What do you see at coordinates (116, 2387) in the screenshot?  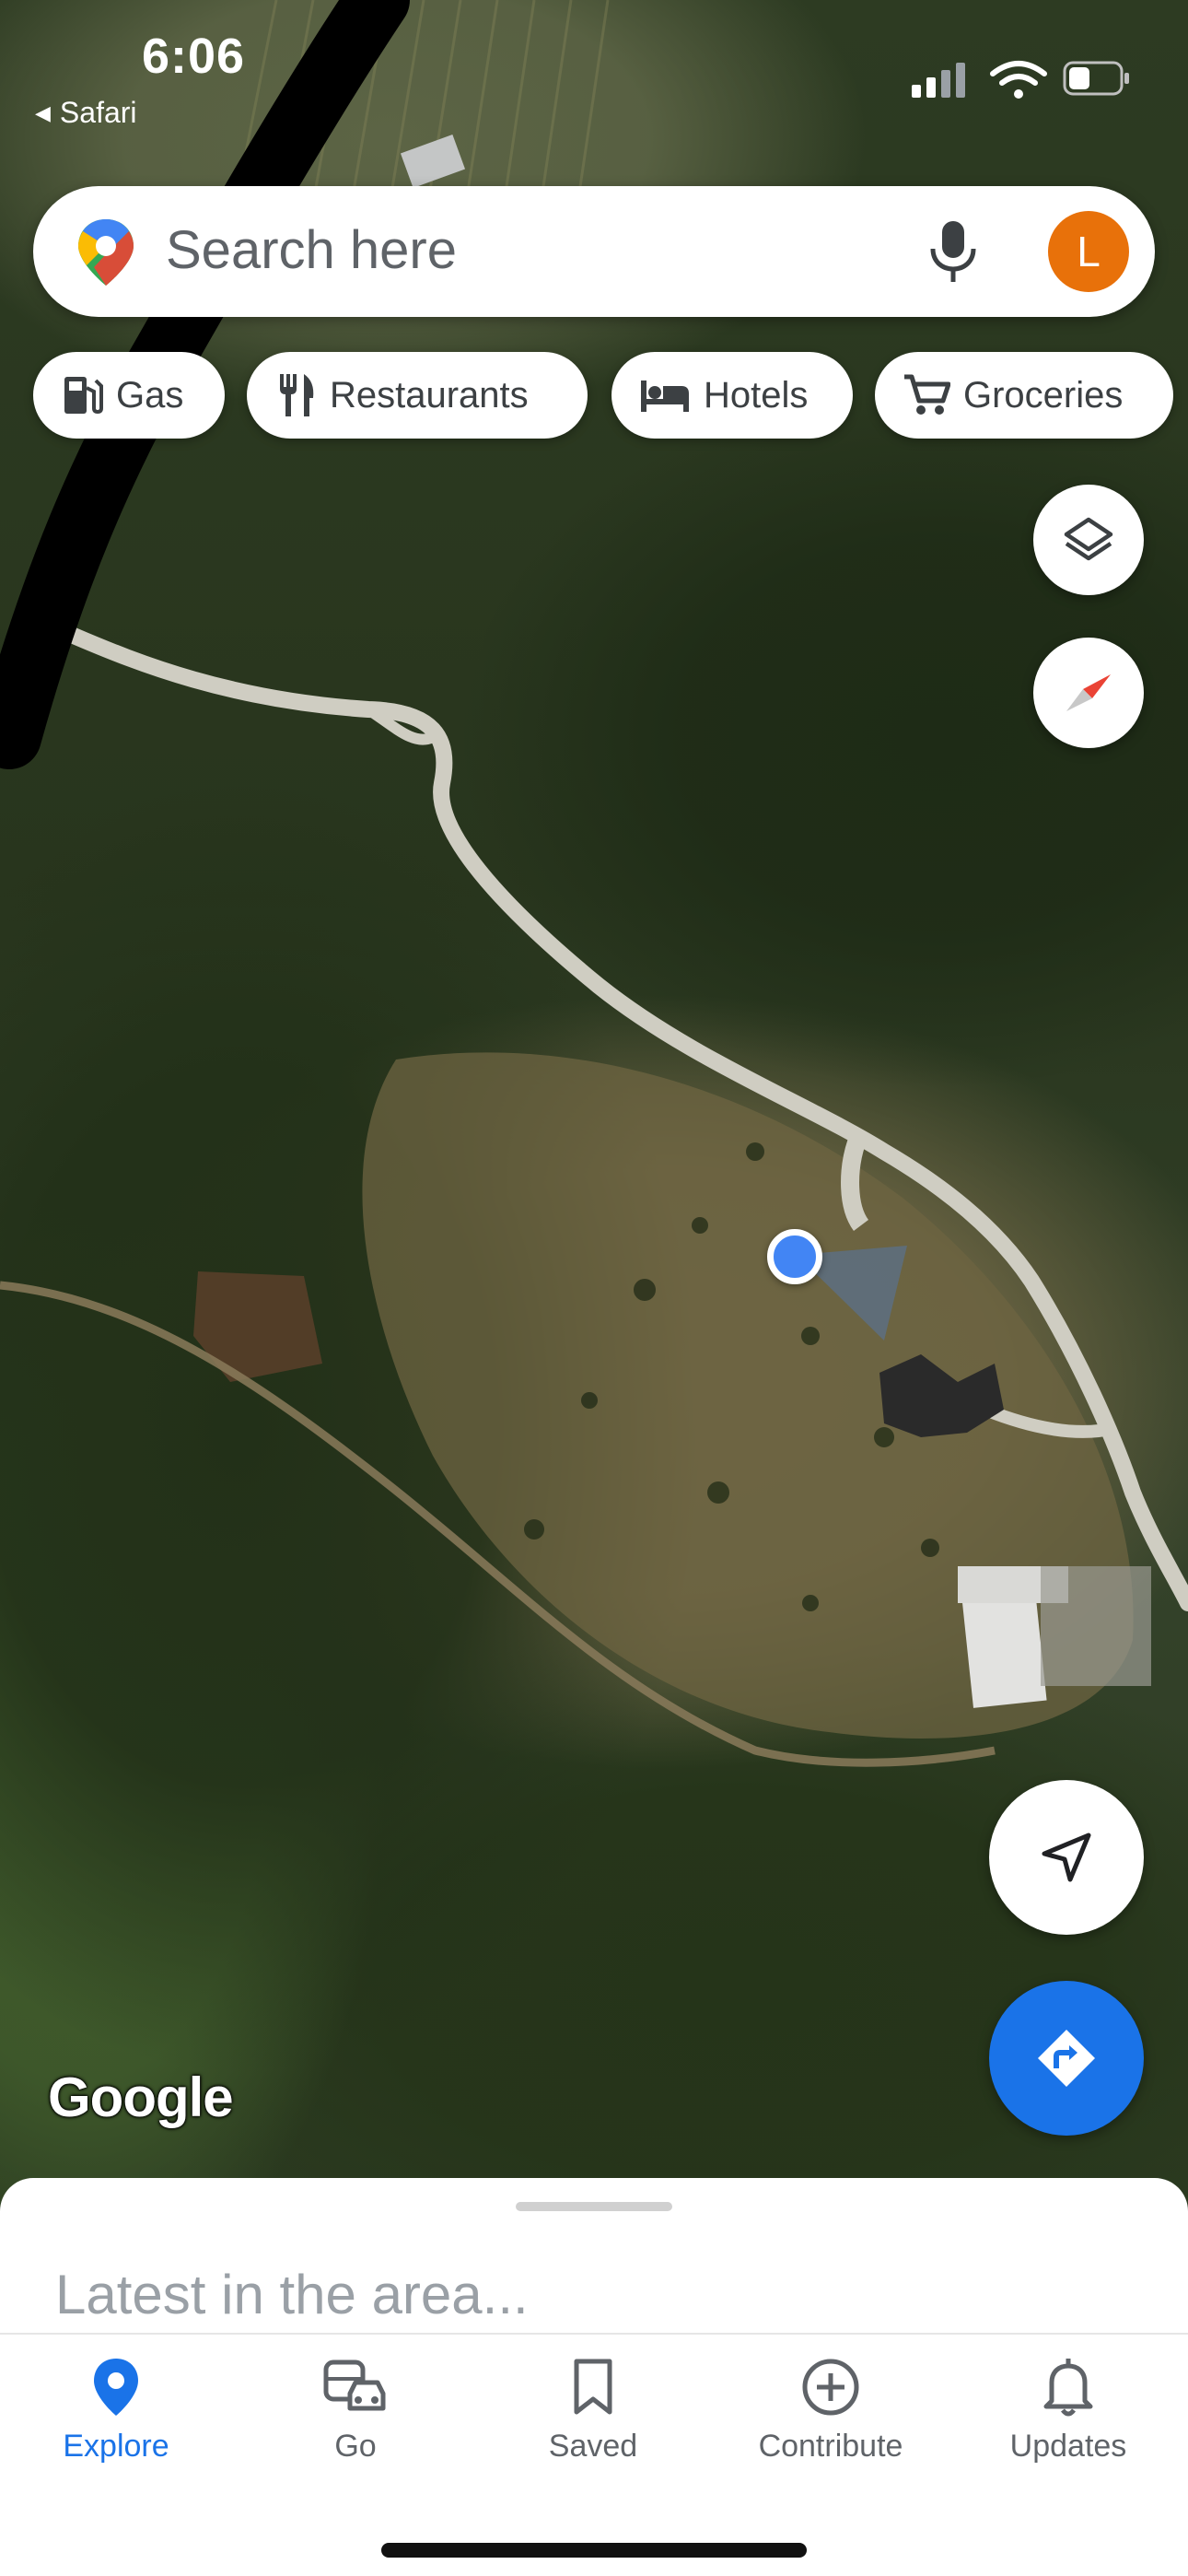 I see `explore-pin-icon` at bounding box center [116, 2387].